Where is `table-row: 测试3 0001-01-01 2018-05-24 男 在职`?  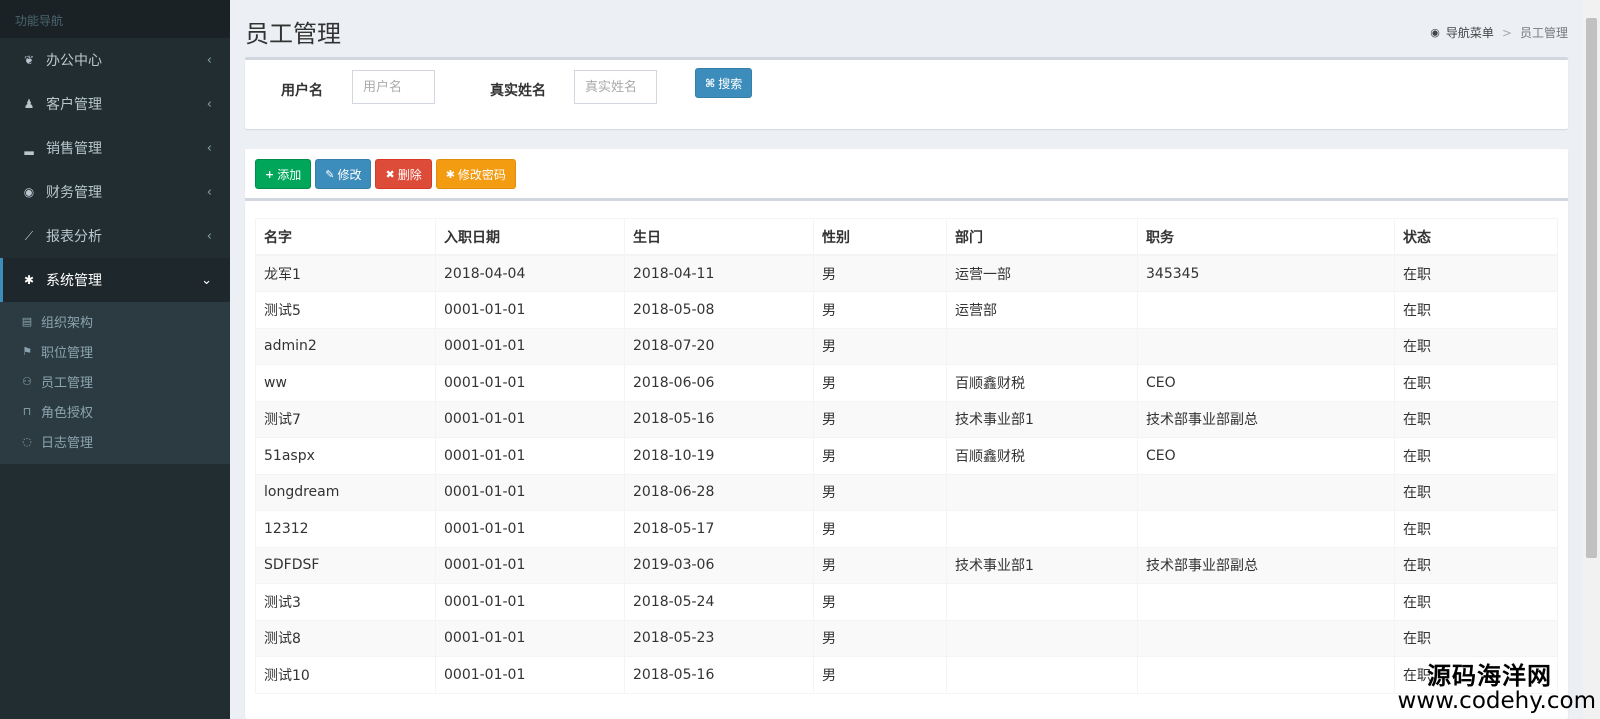
table-row: 测试3 0001-01-01 2018-05-24 男 在职 is located at coordinates (906, 602).